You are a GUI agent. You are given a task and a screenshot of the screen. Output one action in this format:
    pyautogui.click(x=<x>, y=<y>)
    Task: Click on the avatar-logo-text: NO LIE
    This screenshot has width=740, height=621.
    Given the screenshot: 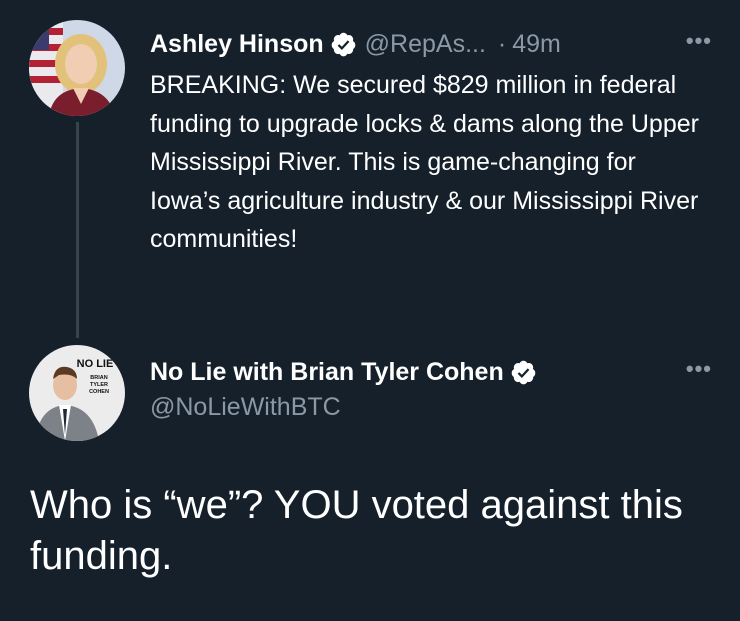 What is the action you would take?
    pyautogui.click(x=95, y=364)
    